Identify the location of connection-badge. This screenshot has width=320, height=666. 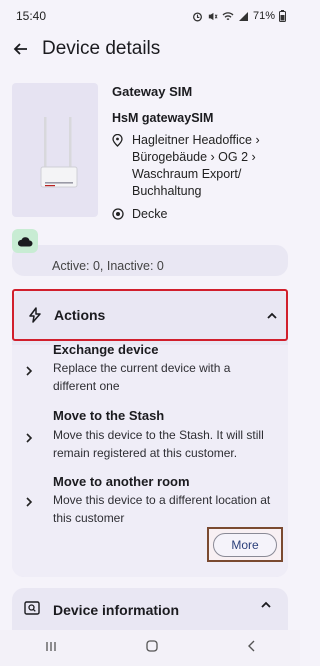
(25, 241).